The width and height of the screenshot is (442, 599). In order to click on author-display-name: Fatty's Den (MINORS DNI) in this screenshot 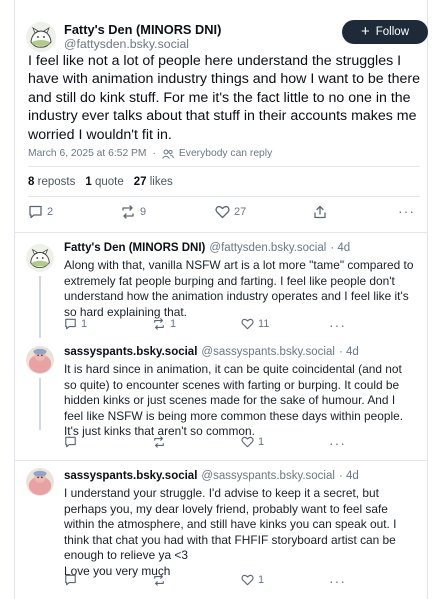, I will do `click(142, 29)`.